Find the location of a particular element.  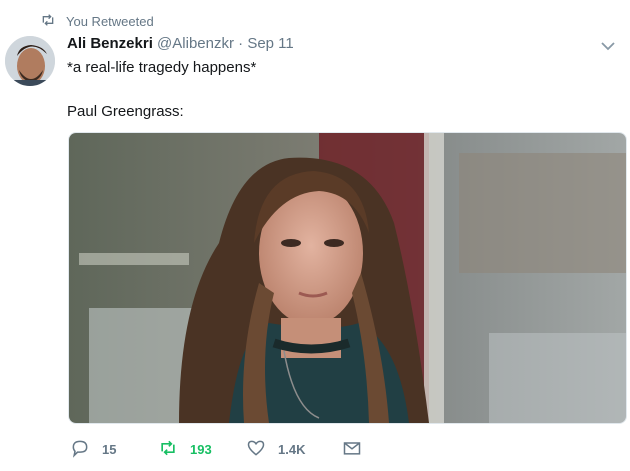

retweet-button: 193 is located at coordinates (202, 449).